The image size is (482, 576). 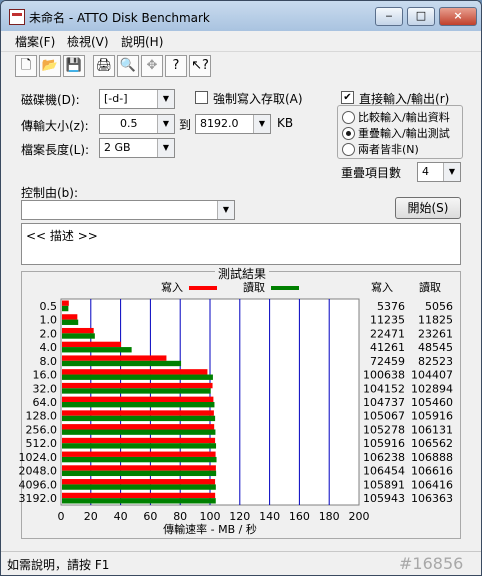 I want to click on read-value-label: 105460, so click(x=432, y=402).